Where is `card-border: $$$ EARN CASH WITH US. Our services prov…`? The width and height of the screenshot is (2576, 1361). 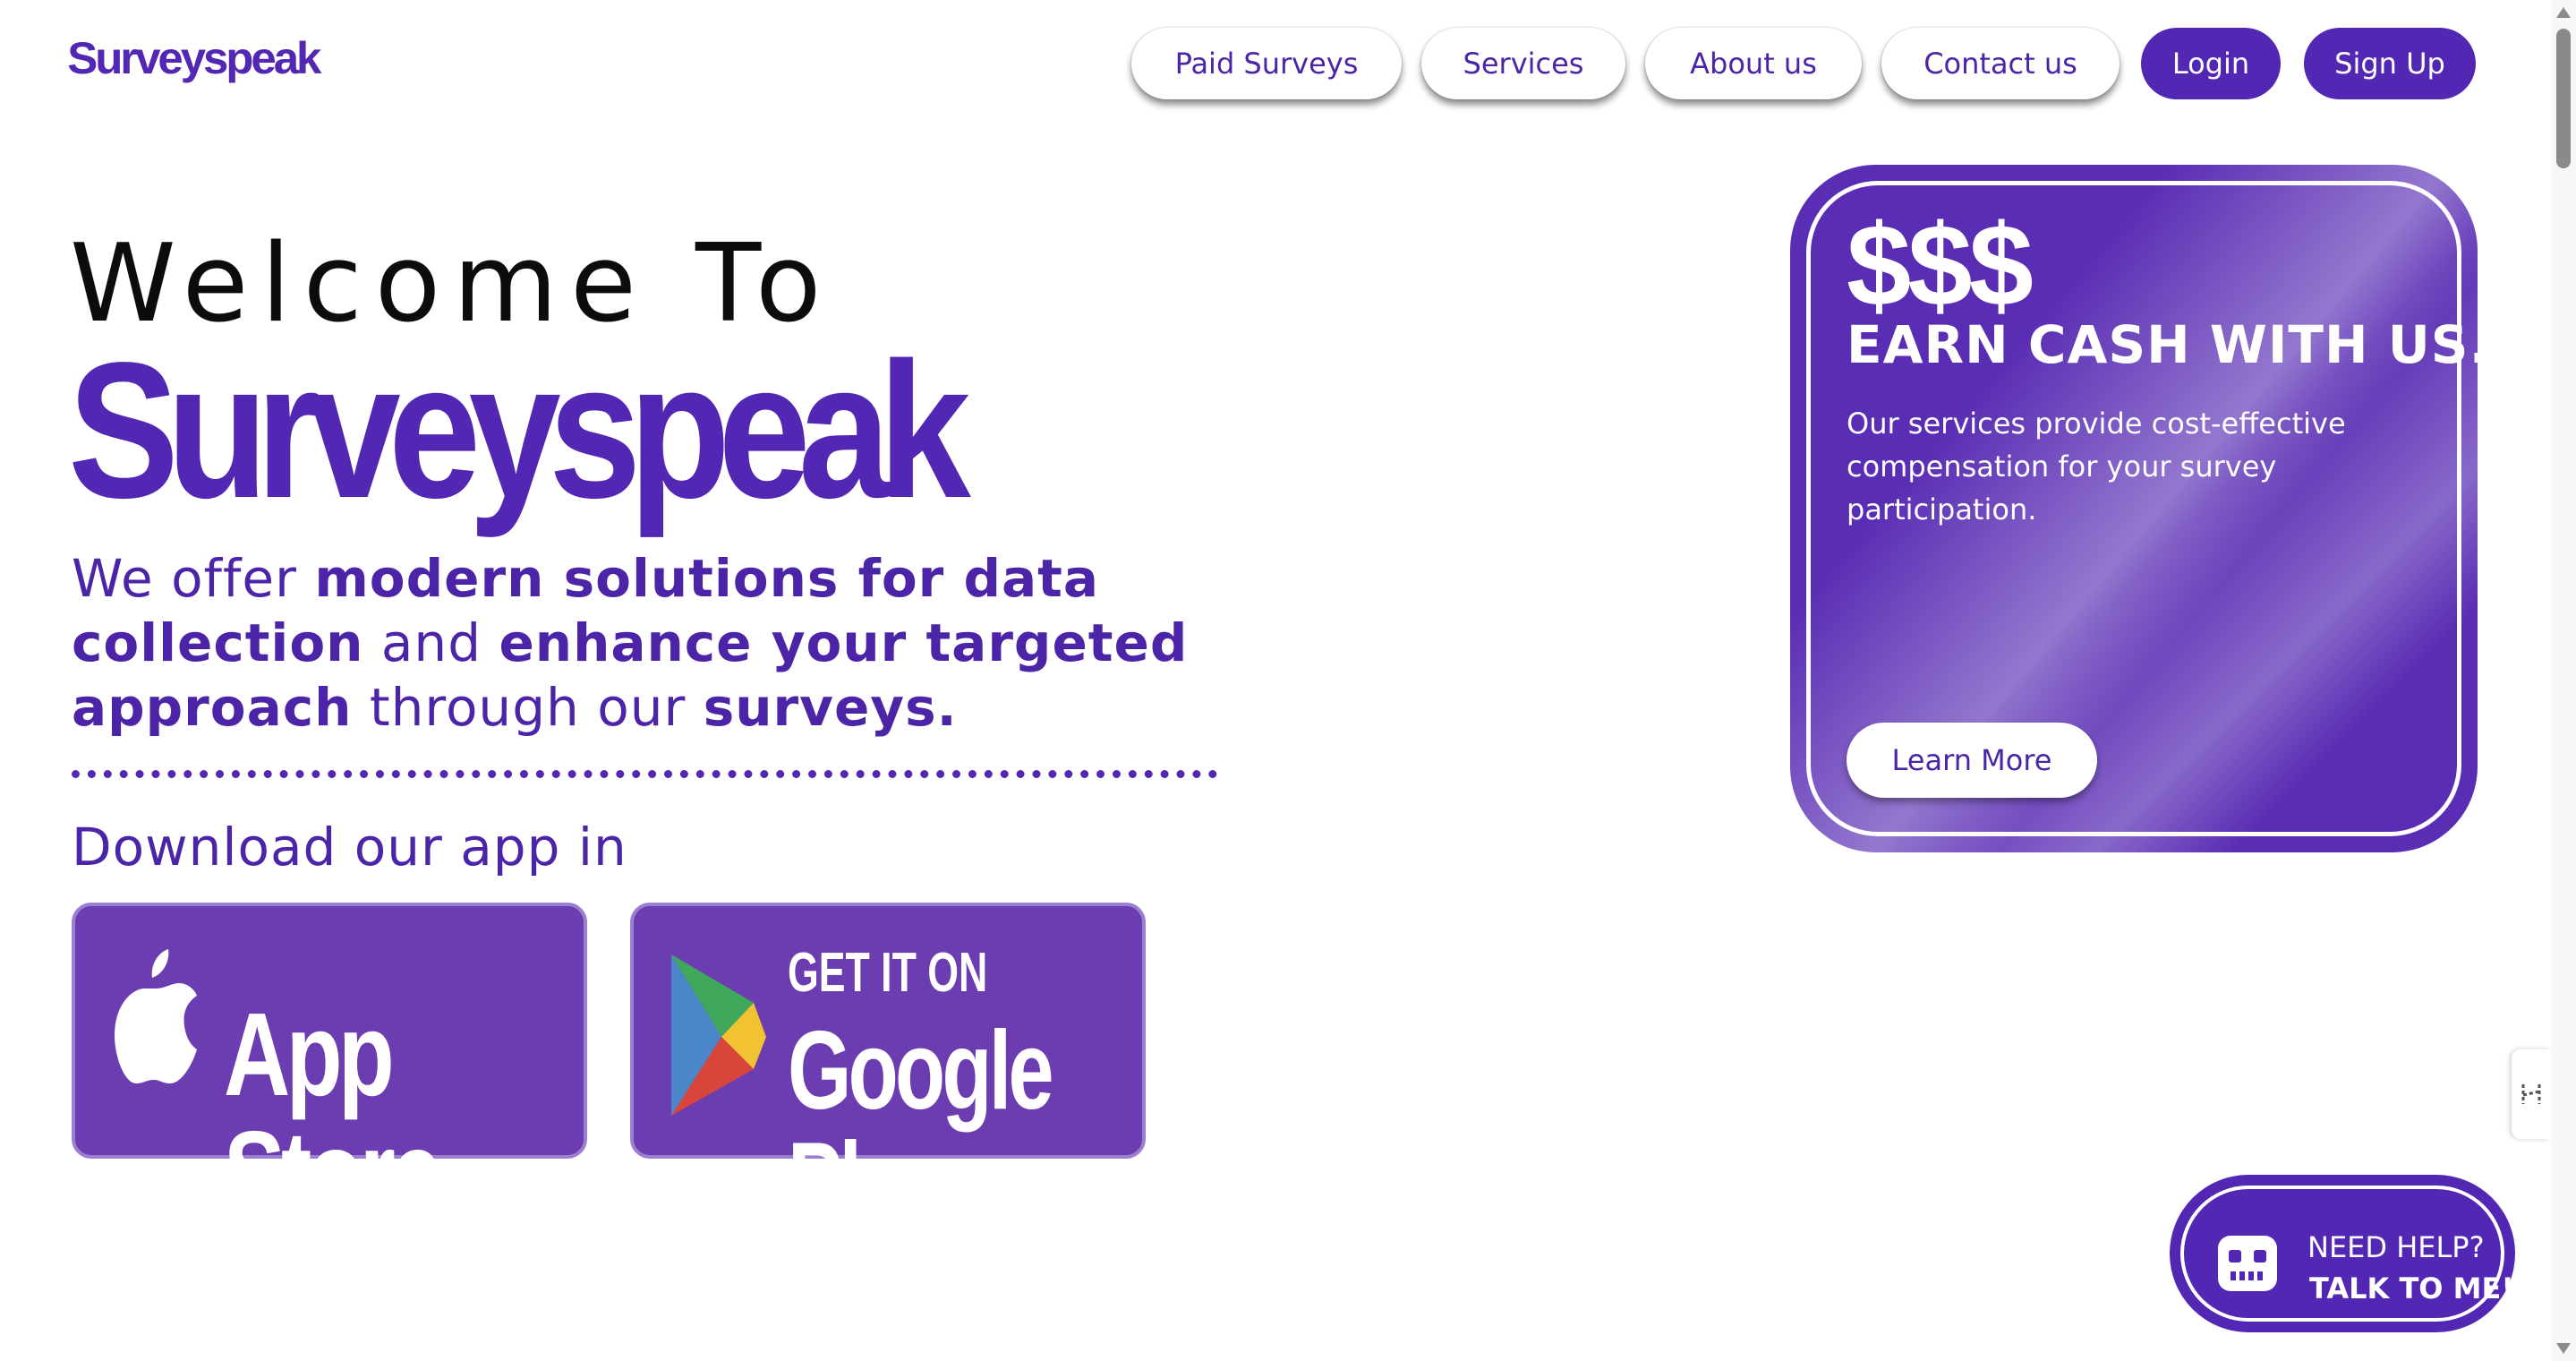
card-border: $$$ EARN CASH WITH US. Our services prov… is located at coordinates (2147, 508).